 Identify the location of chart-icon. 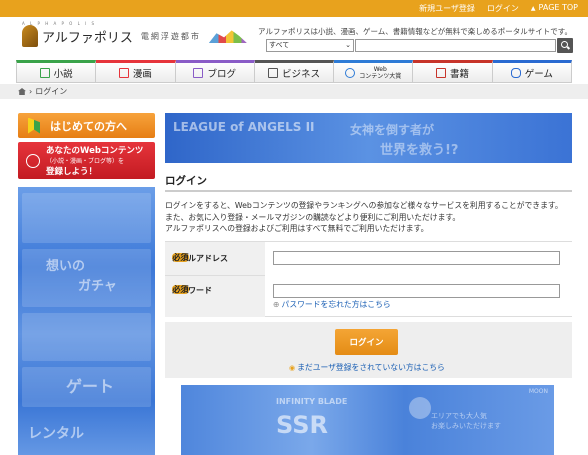
(272, 72).